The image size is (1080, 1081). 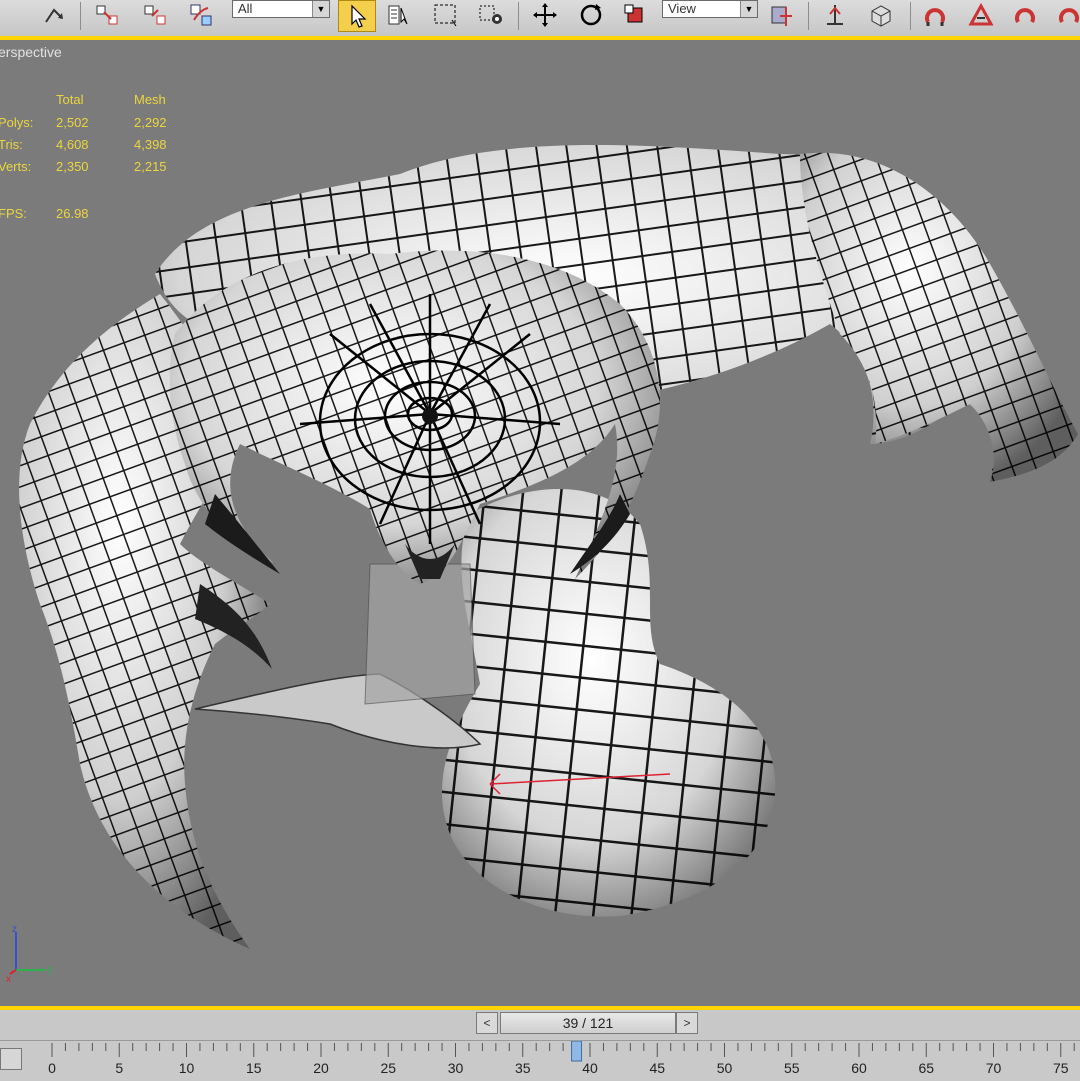 I want to click on stat-total-verts: 2,350, so click(x=72, y=166).